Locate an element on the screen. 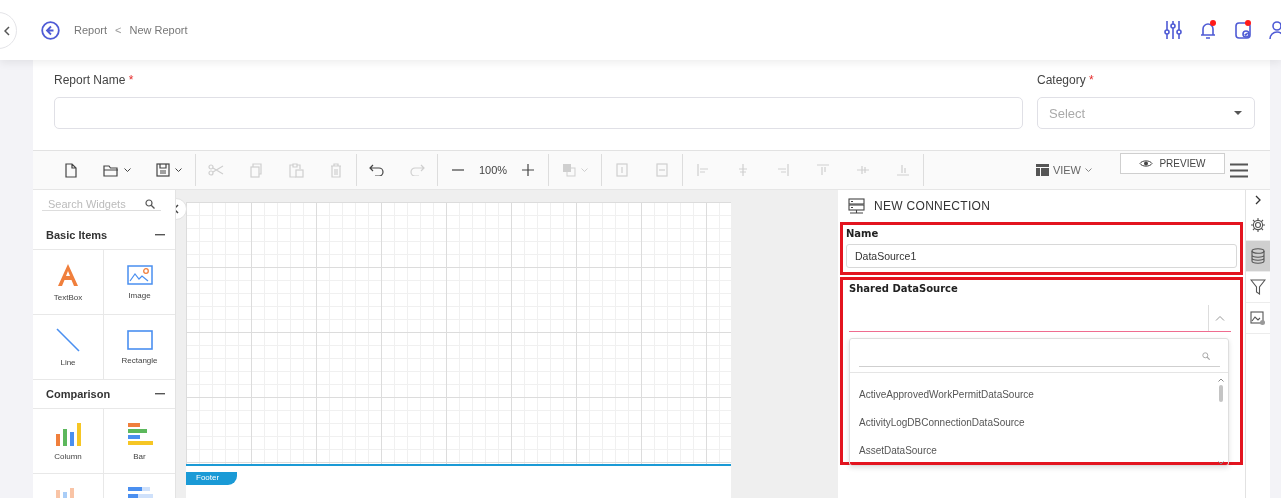 The width and height of the screenshot is (1281, 498). field-label: Name is located at coordinates (863, 233).